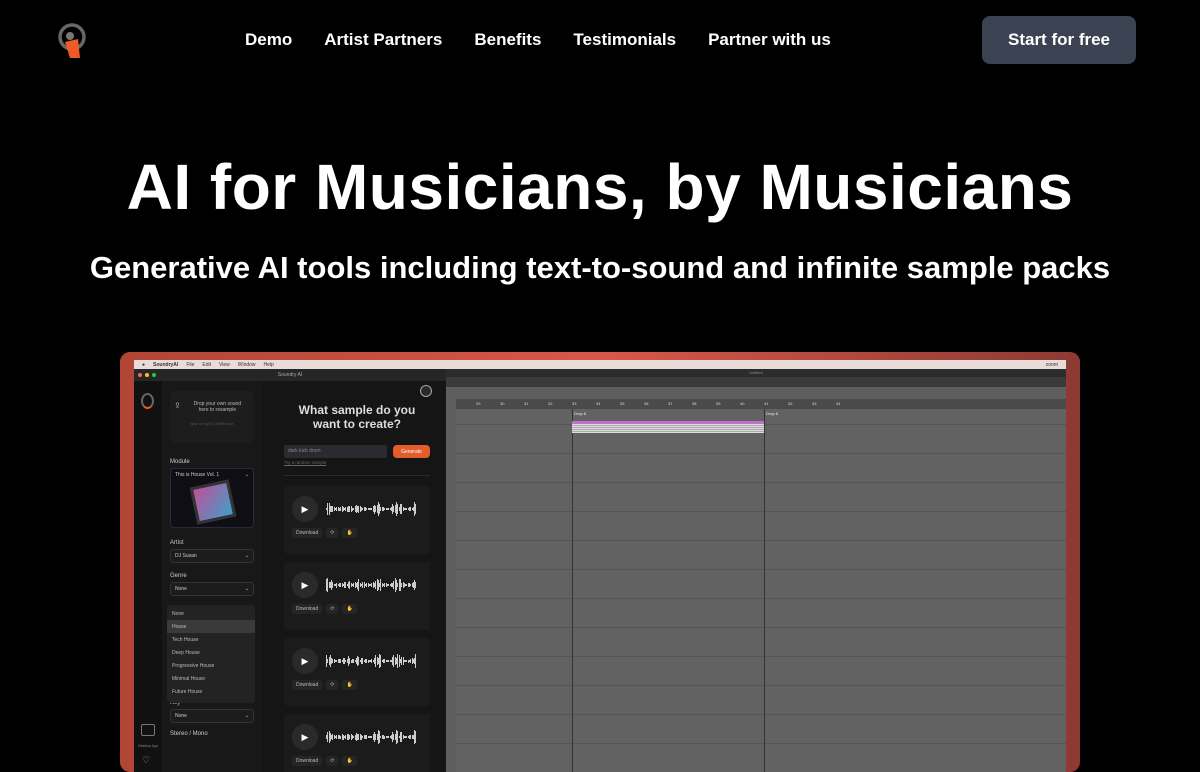  What do you see at coordinates (478, 403) in the screenshot?
I see `ruler-tick: 29` at bounding box center [478, 403].